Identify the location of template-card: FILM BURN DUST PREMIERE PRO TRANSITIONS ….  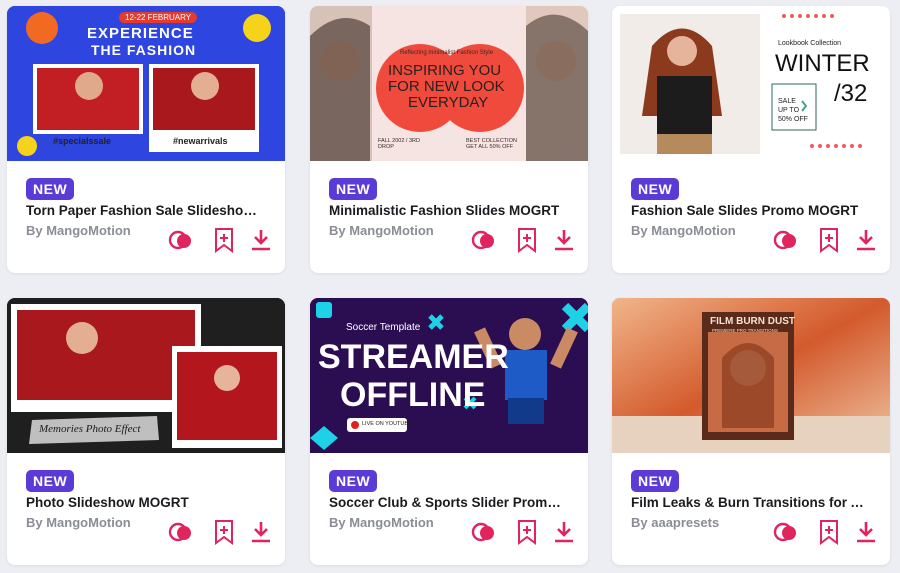
(751, 431).